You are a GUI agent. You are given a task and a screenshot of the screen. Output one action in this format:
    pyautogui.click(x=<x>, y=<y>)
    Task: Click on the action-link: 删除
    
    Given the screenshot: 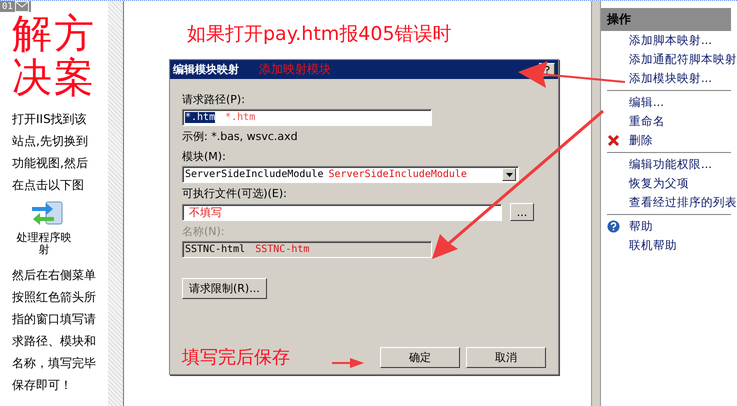 What is the action you would take?
    pyautogui.click(x=641, y=140)
    